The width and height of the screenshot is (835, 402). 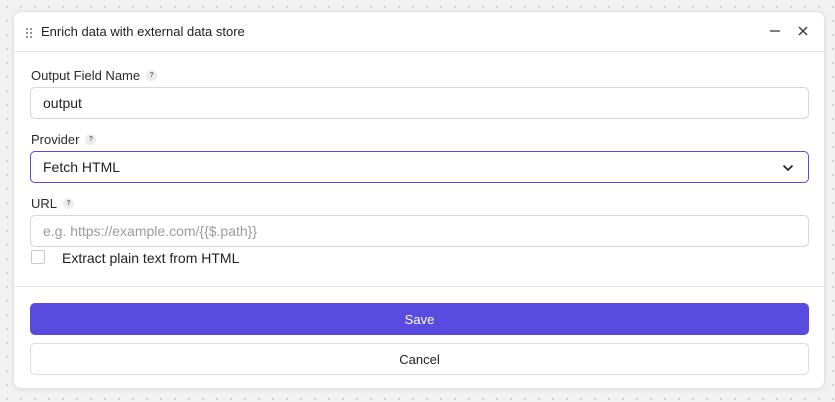 I want to click on extract-plain-text-label: Extract plain text from HTML, so click(x=151, y=258).